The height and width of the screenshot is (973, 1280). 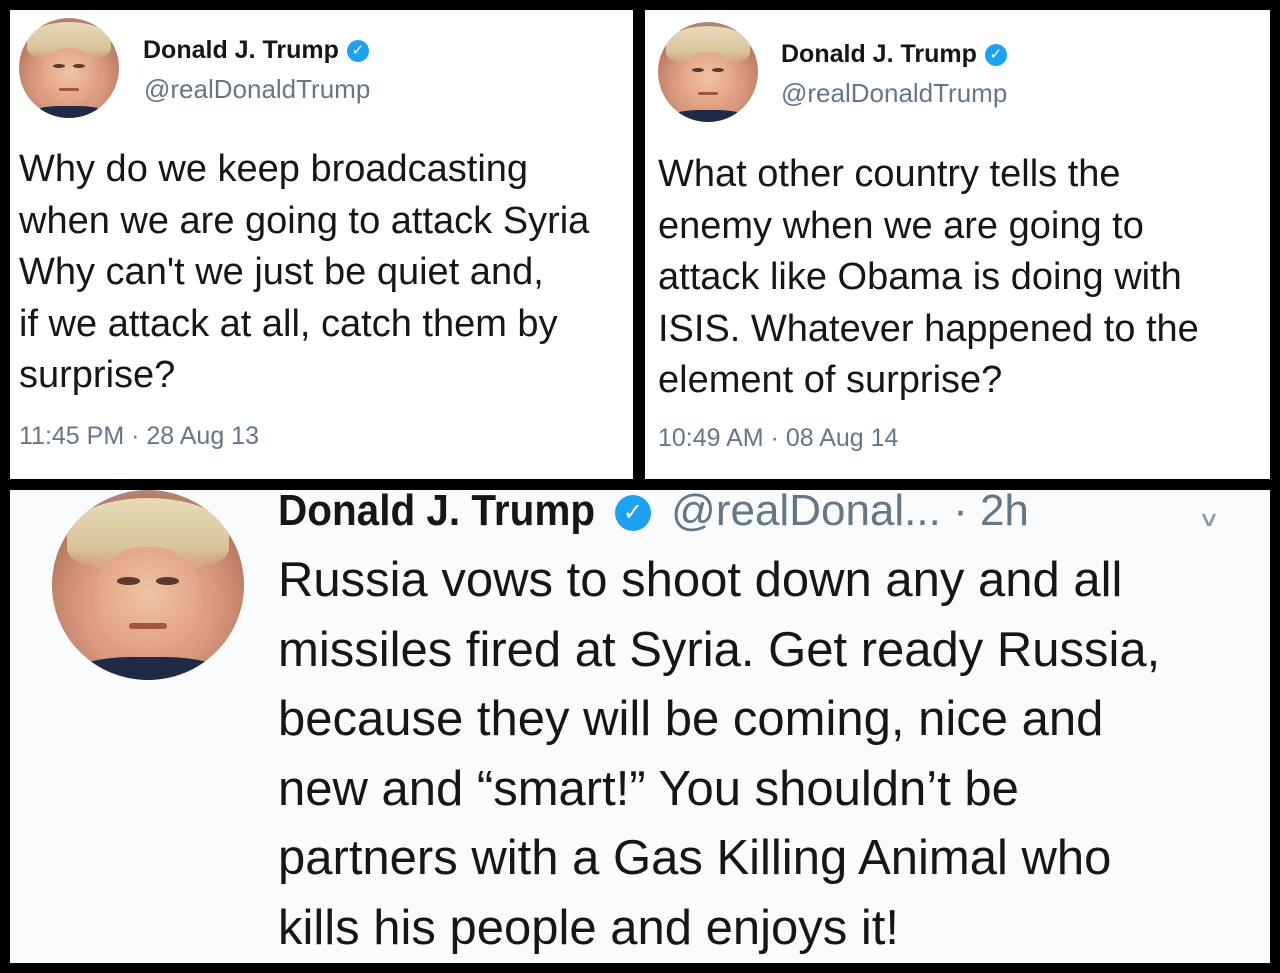 What do you see at coordinates (920, 277) in the screenshot?
I see `tweet-text-line: attack like Obama is doing with` at bounding box center [920, 277].